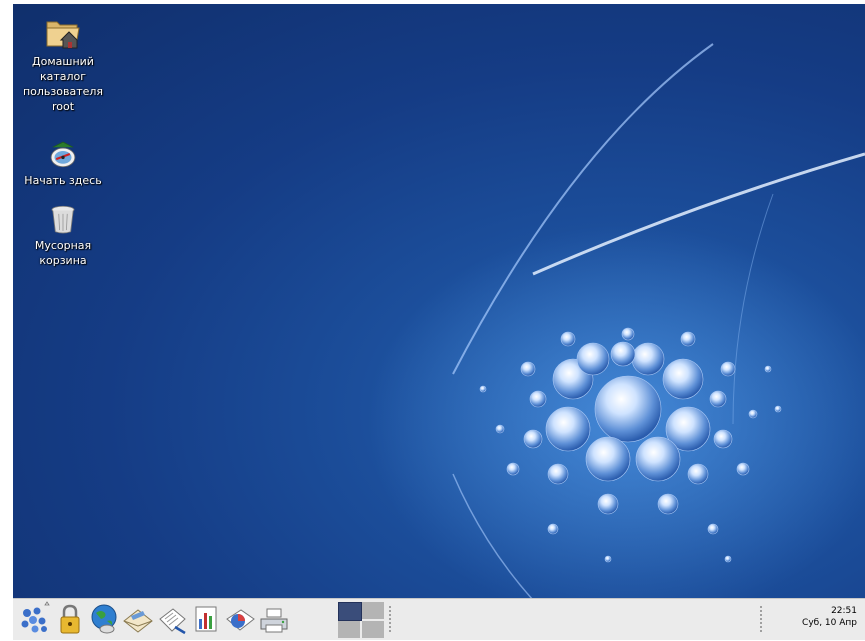 The height and width of the screenshot is (641, 865). Describe the element at coordinates (63, 35) in the screenshot. I see `home-folder-icon` at that location.